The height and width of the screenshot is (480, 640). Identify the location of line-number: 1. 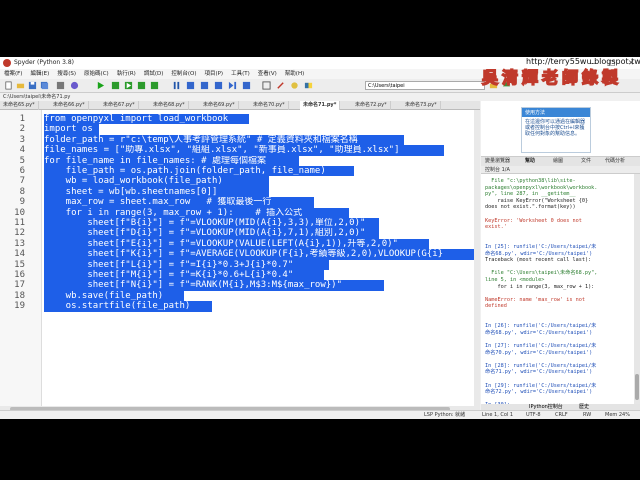
(22, 119).